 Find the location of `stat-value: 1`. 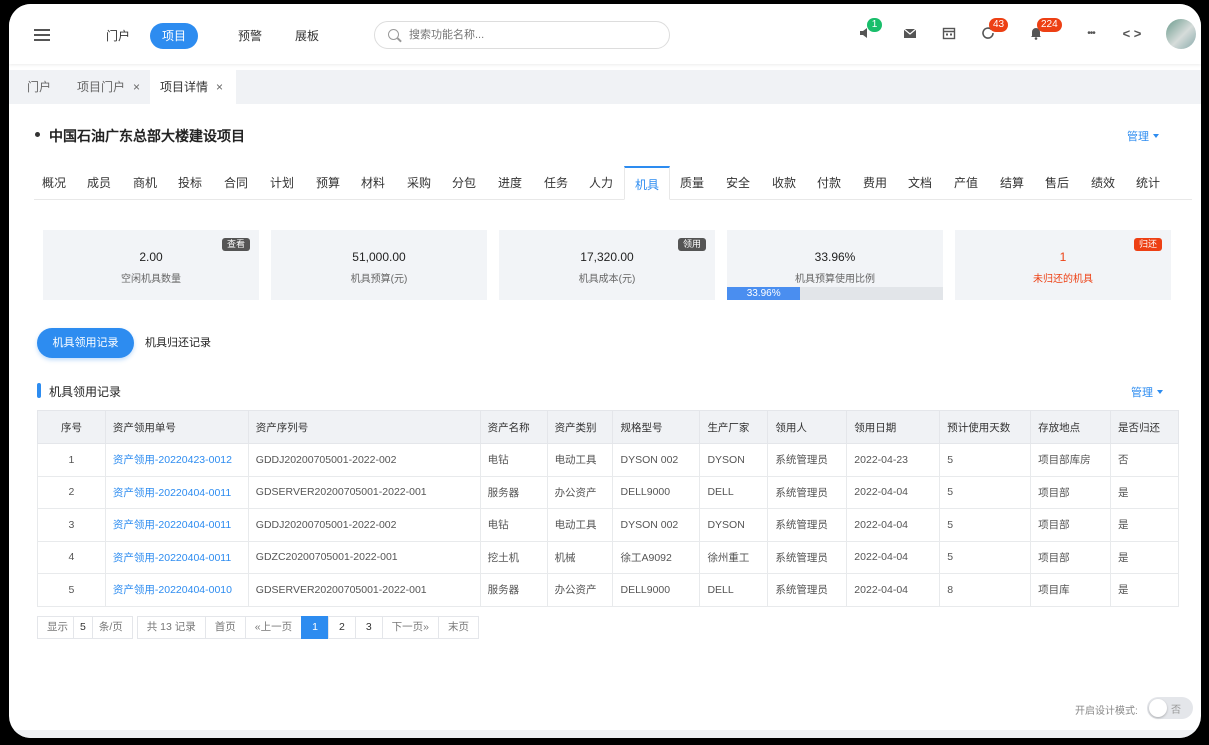

stat-value: 1 is located at coordinates (1063, 257).